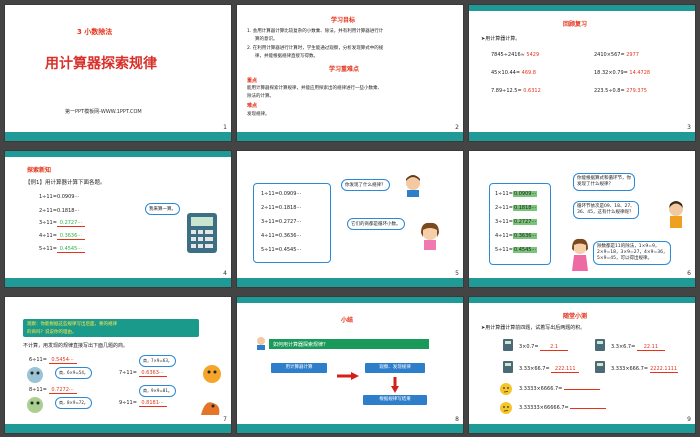  What do you see at coordinates (365, 185) in the screenshot?
I see `question-bubble: 你发现了什么规律？` at bounding box center [365, 185].